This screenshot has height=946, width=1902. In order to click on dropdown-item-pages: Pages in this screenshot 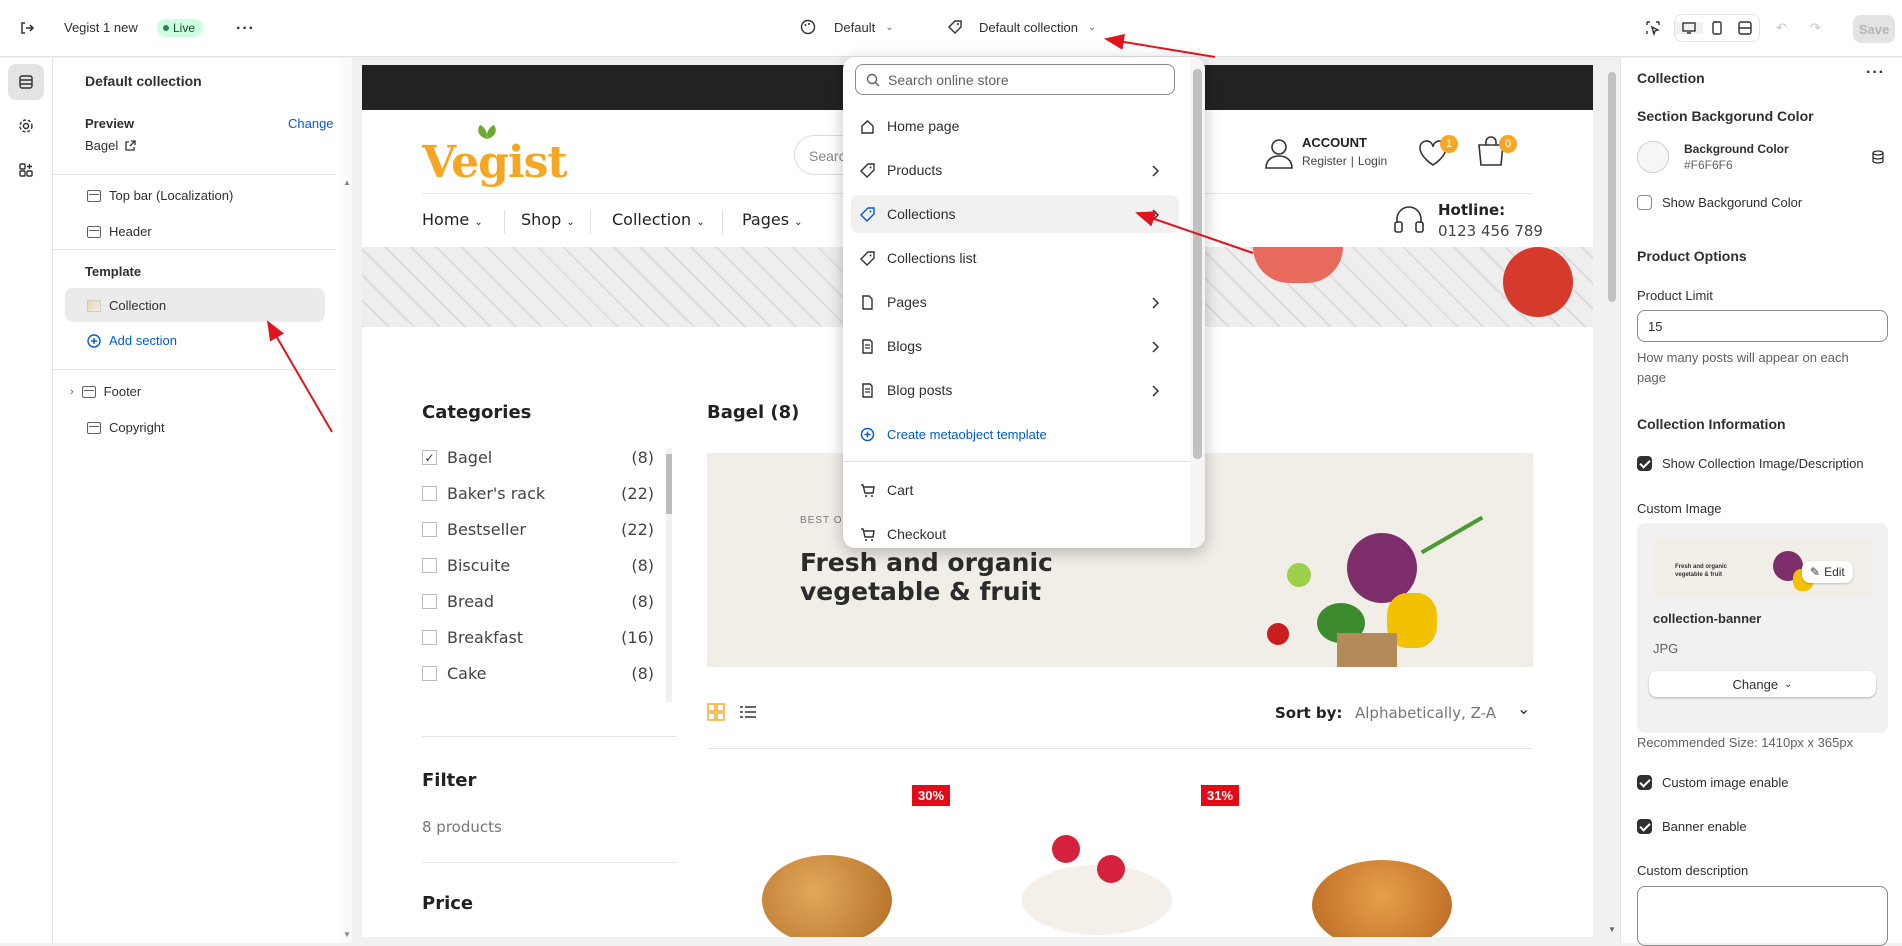, I will do `click(1015, 302)`.